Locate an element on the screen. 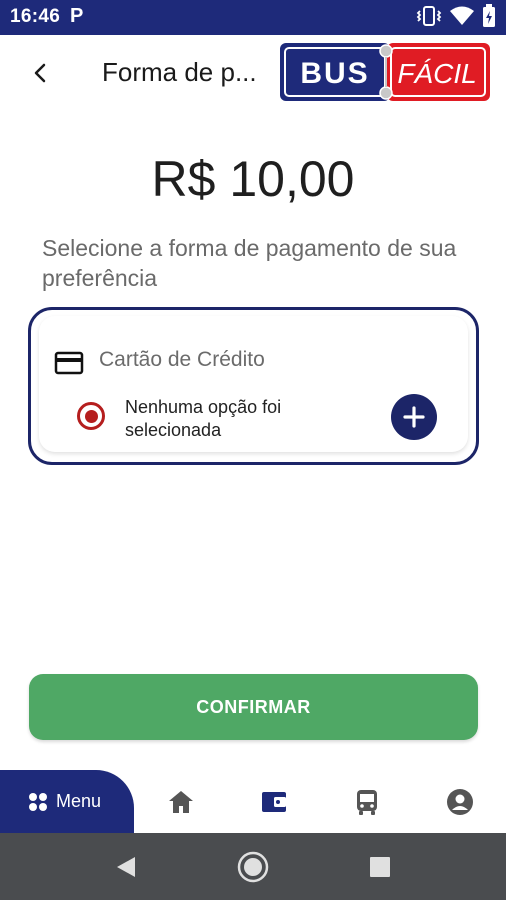  status-icons is located at coordinates (456, 18).